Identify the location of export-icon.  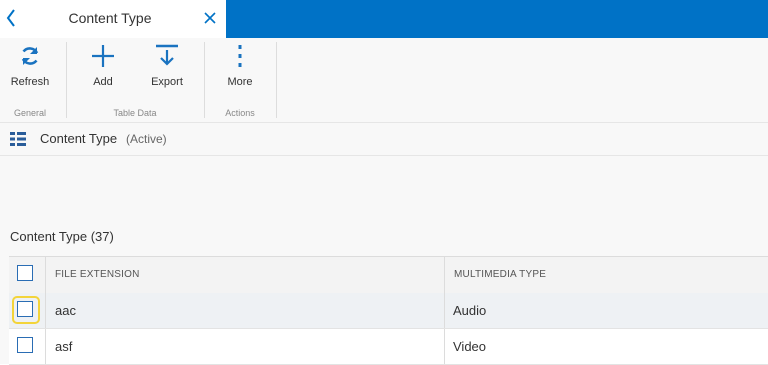
(167, 56).